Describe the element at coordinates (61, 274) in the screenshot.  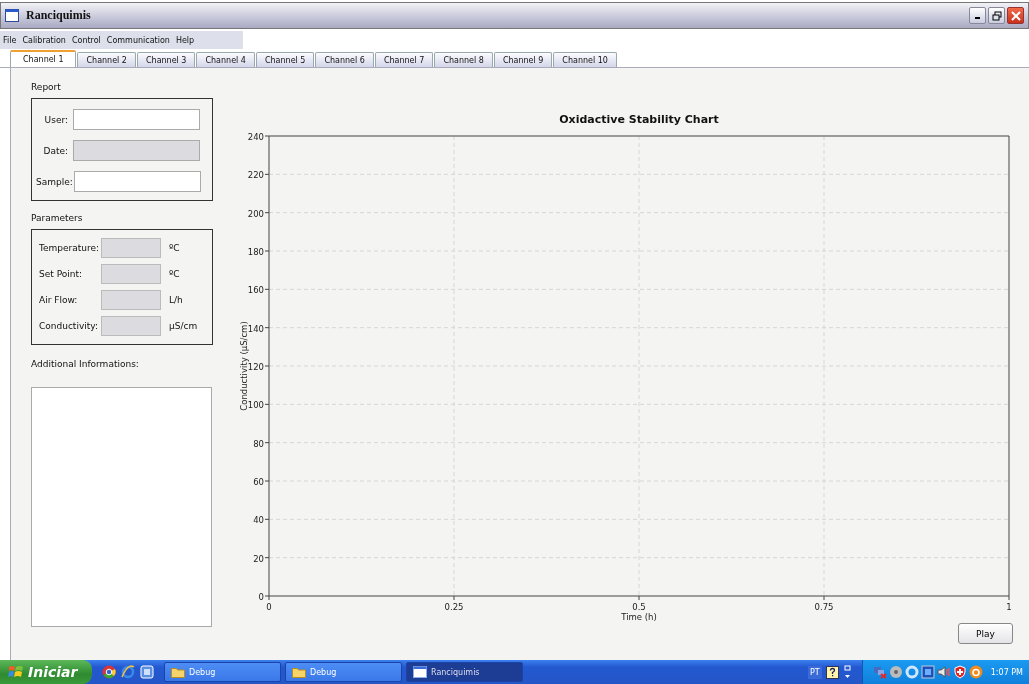
I see `field-label: Set Point:` at that location.